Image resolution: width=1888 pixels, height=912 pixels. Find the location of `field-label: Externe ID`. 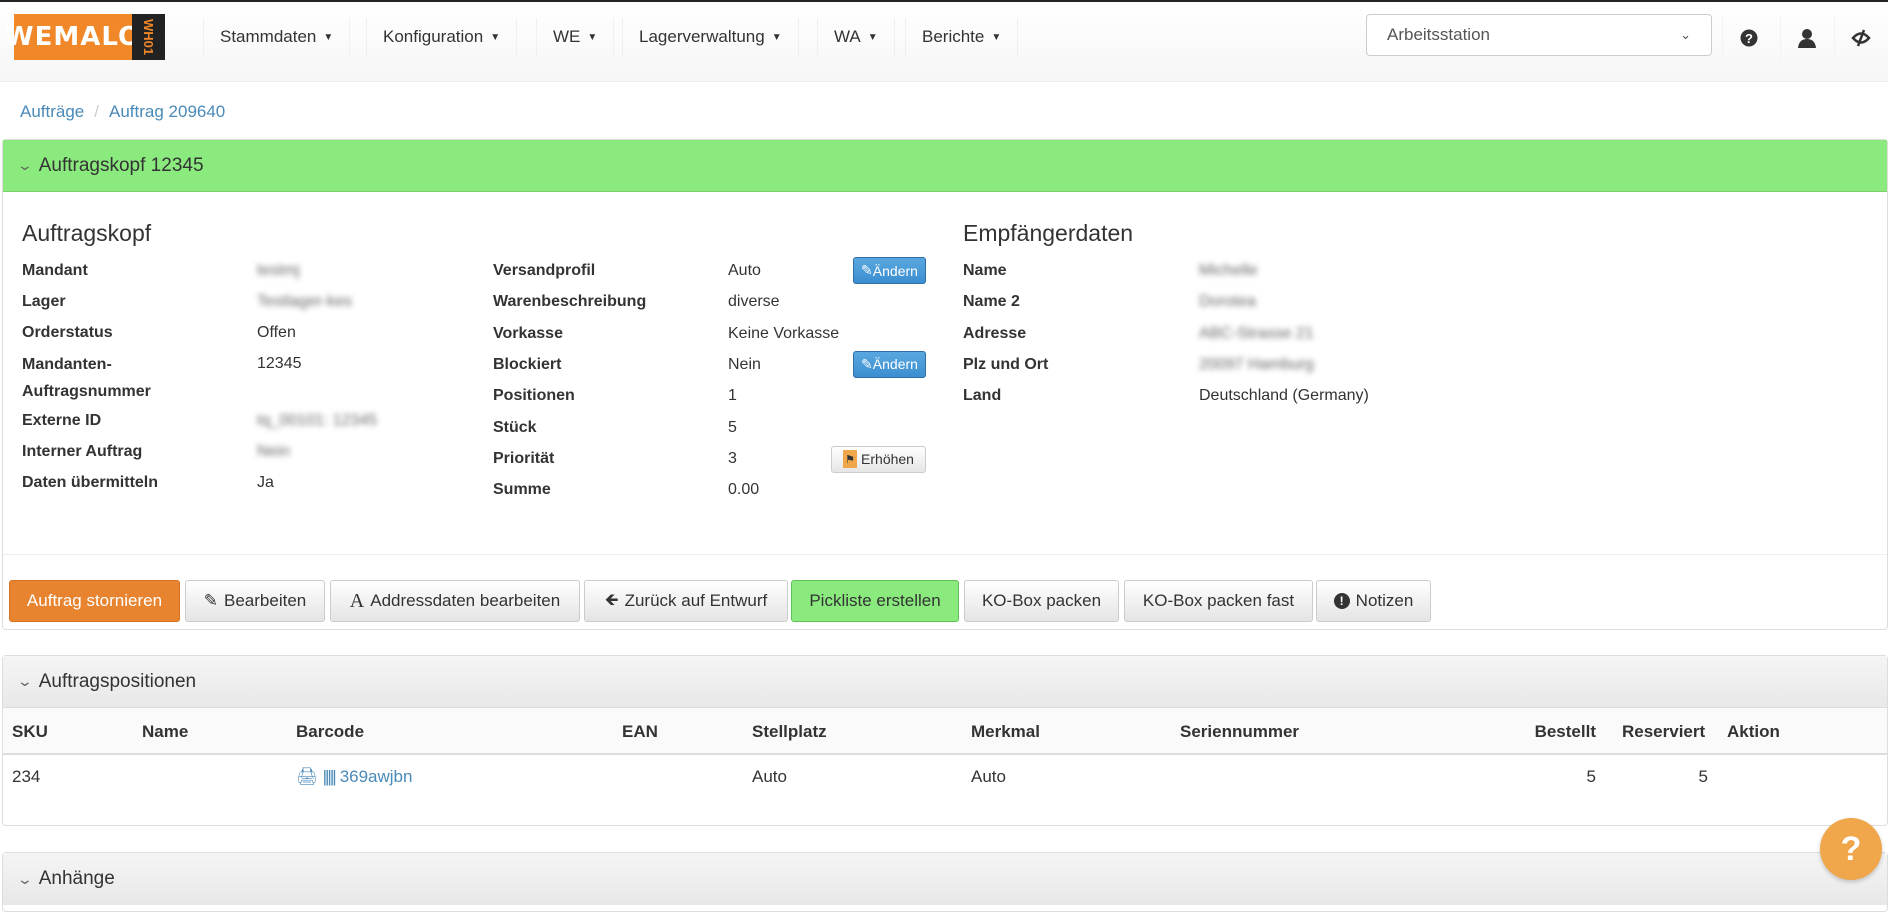

field-label: Externe ID is located at coordinates (62, 420).